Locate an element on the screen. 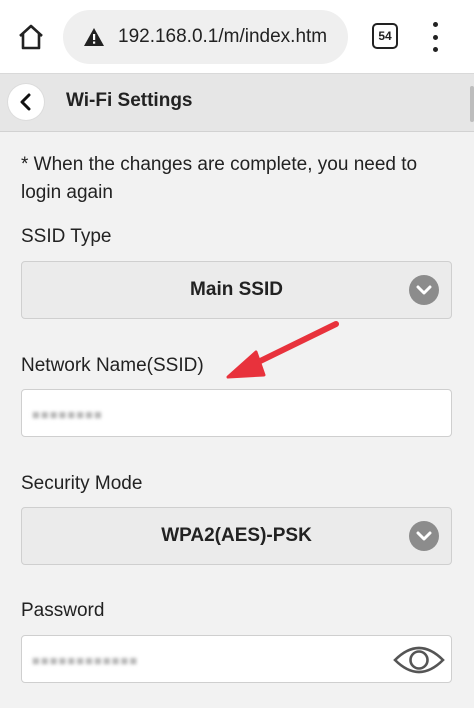 Image resolution: width=474 pixels, height=708 pixels. eye-icon is located at coordinates (419, 660).